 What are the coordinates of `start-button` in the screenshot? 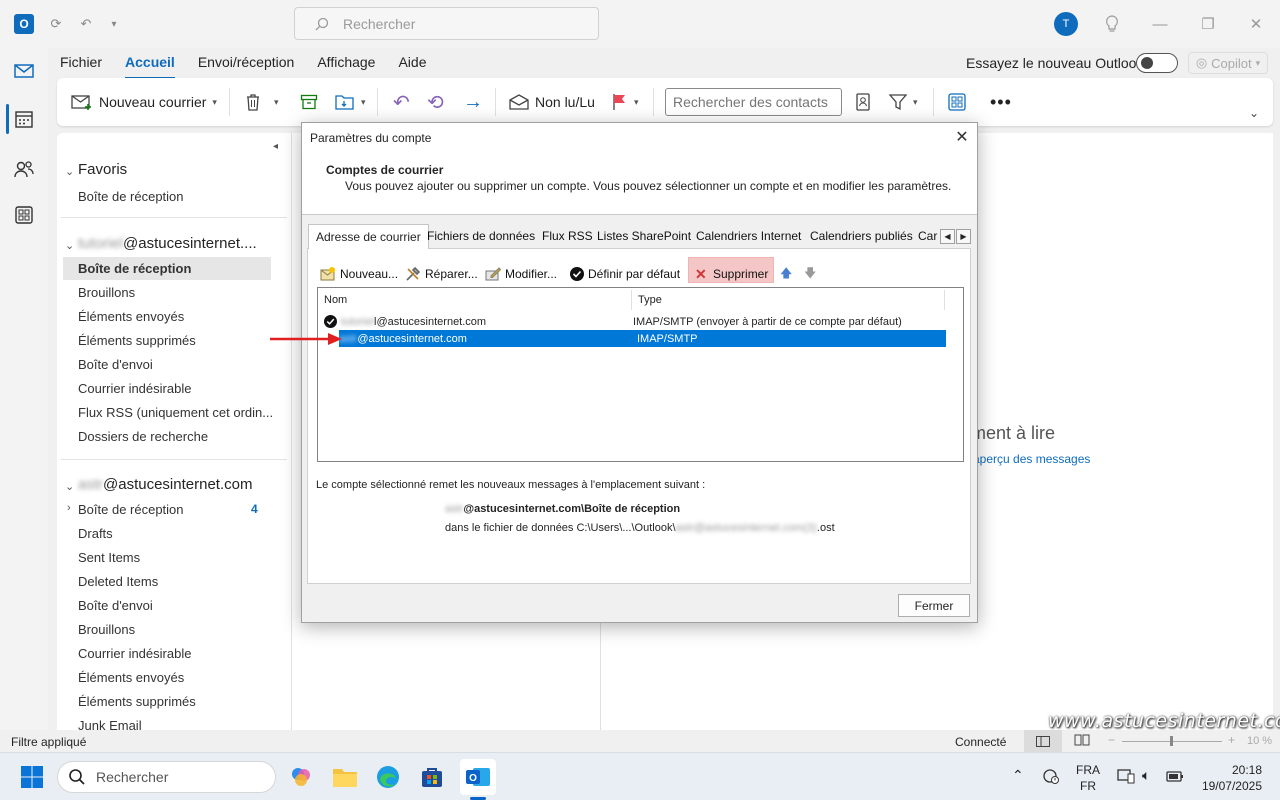 It's located at (32, 777).